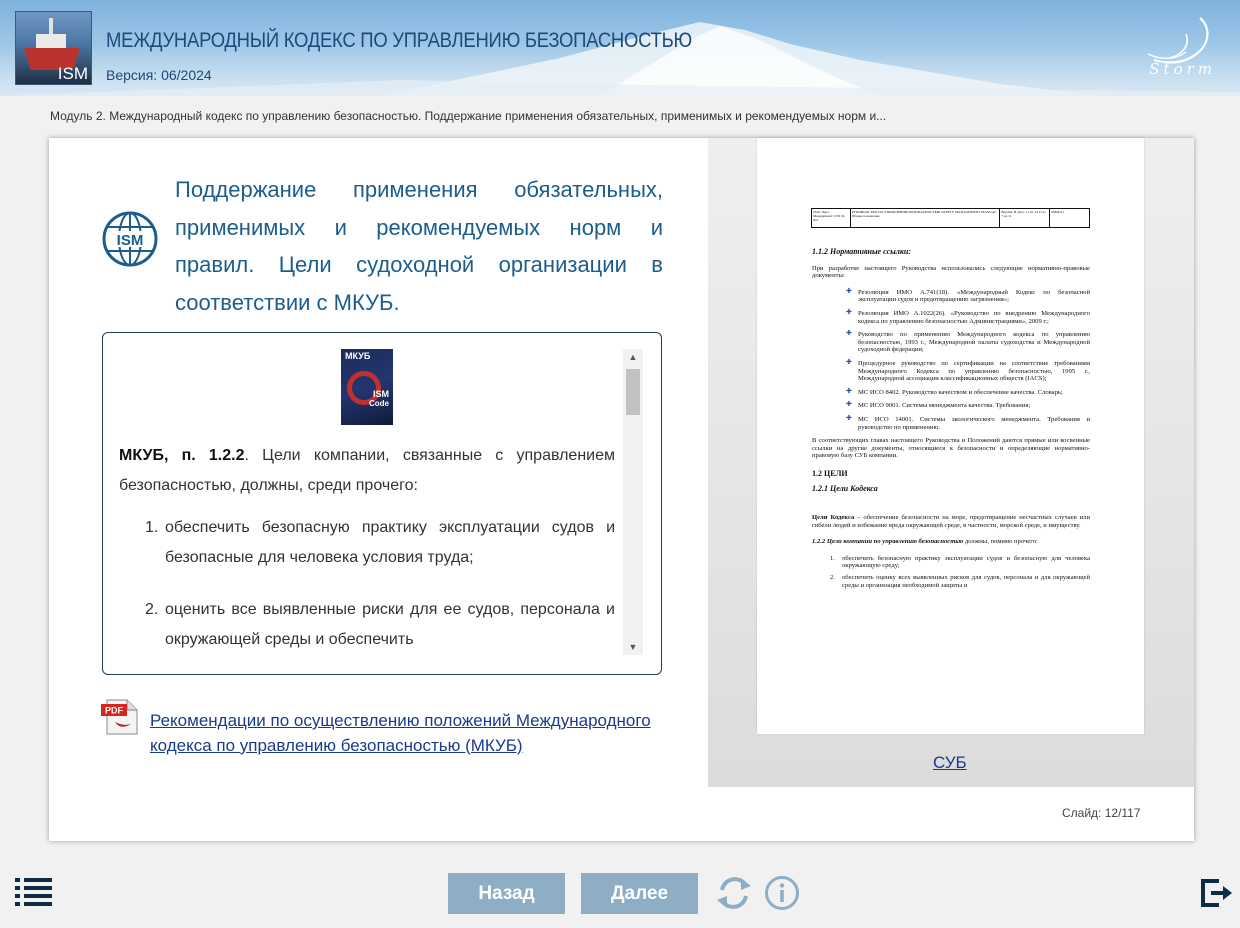  What do you see at coordinates (633, 392) in the screenshot?
I see `scrollbar-thumb` at bounding box center [633, 392].